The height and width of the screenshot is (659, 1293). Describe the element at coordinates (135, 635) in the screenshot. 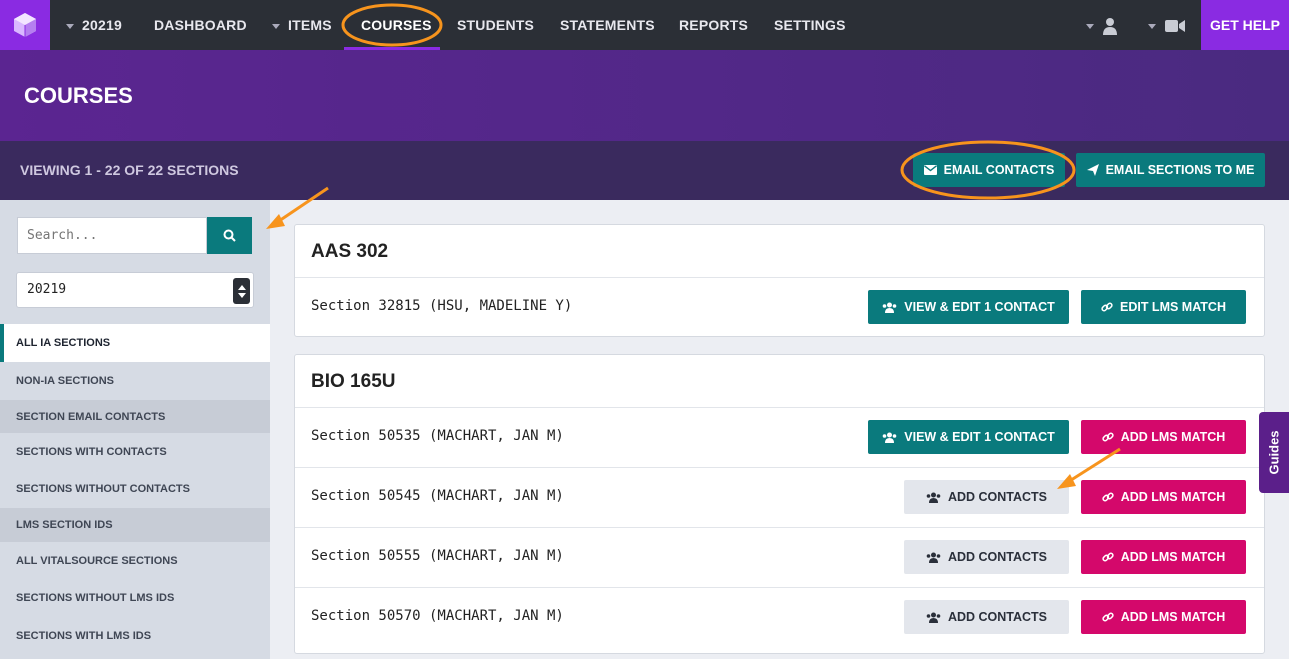

I see `sidebar-item-sections-with-lms-ids: SECTIONS WITH LMS IDS` at that location.